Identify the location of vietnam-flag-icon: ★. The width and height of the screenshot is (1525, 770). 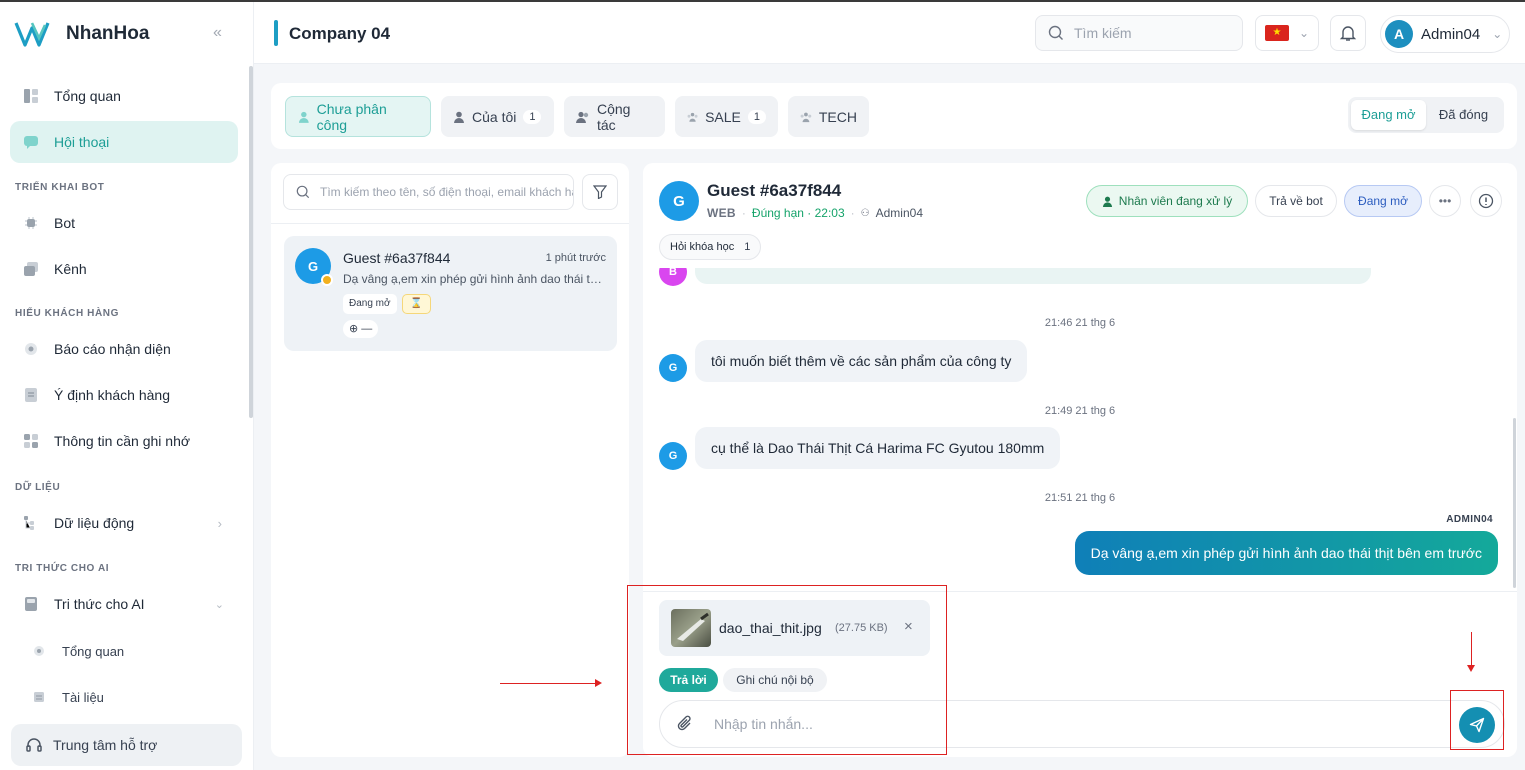
(1277, 33).